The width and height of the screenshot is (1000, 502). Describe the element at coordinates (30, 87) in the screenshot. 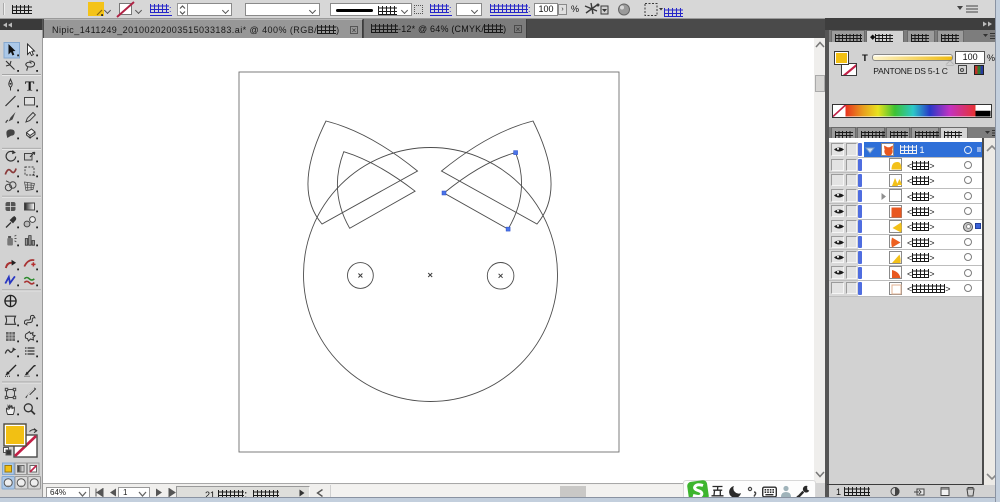

I see `svg-text: T` at that location.